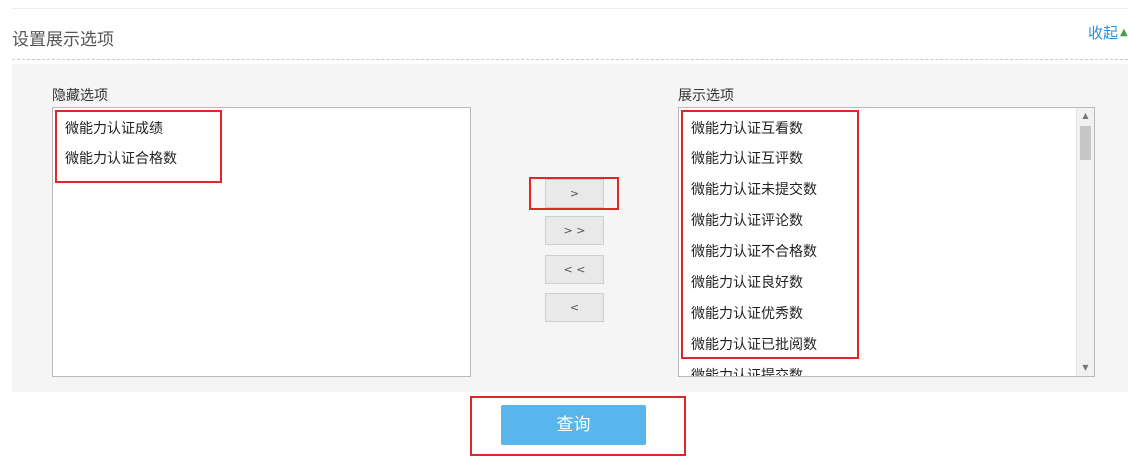 The width and height of the screenshot is (1128, 456). I want to click on panel-title: 设置展示选项, so click(63, 40).